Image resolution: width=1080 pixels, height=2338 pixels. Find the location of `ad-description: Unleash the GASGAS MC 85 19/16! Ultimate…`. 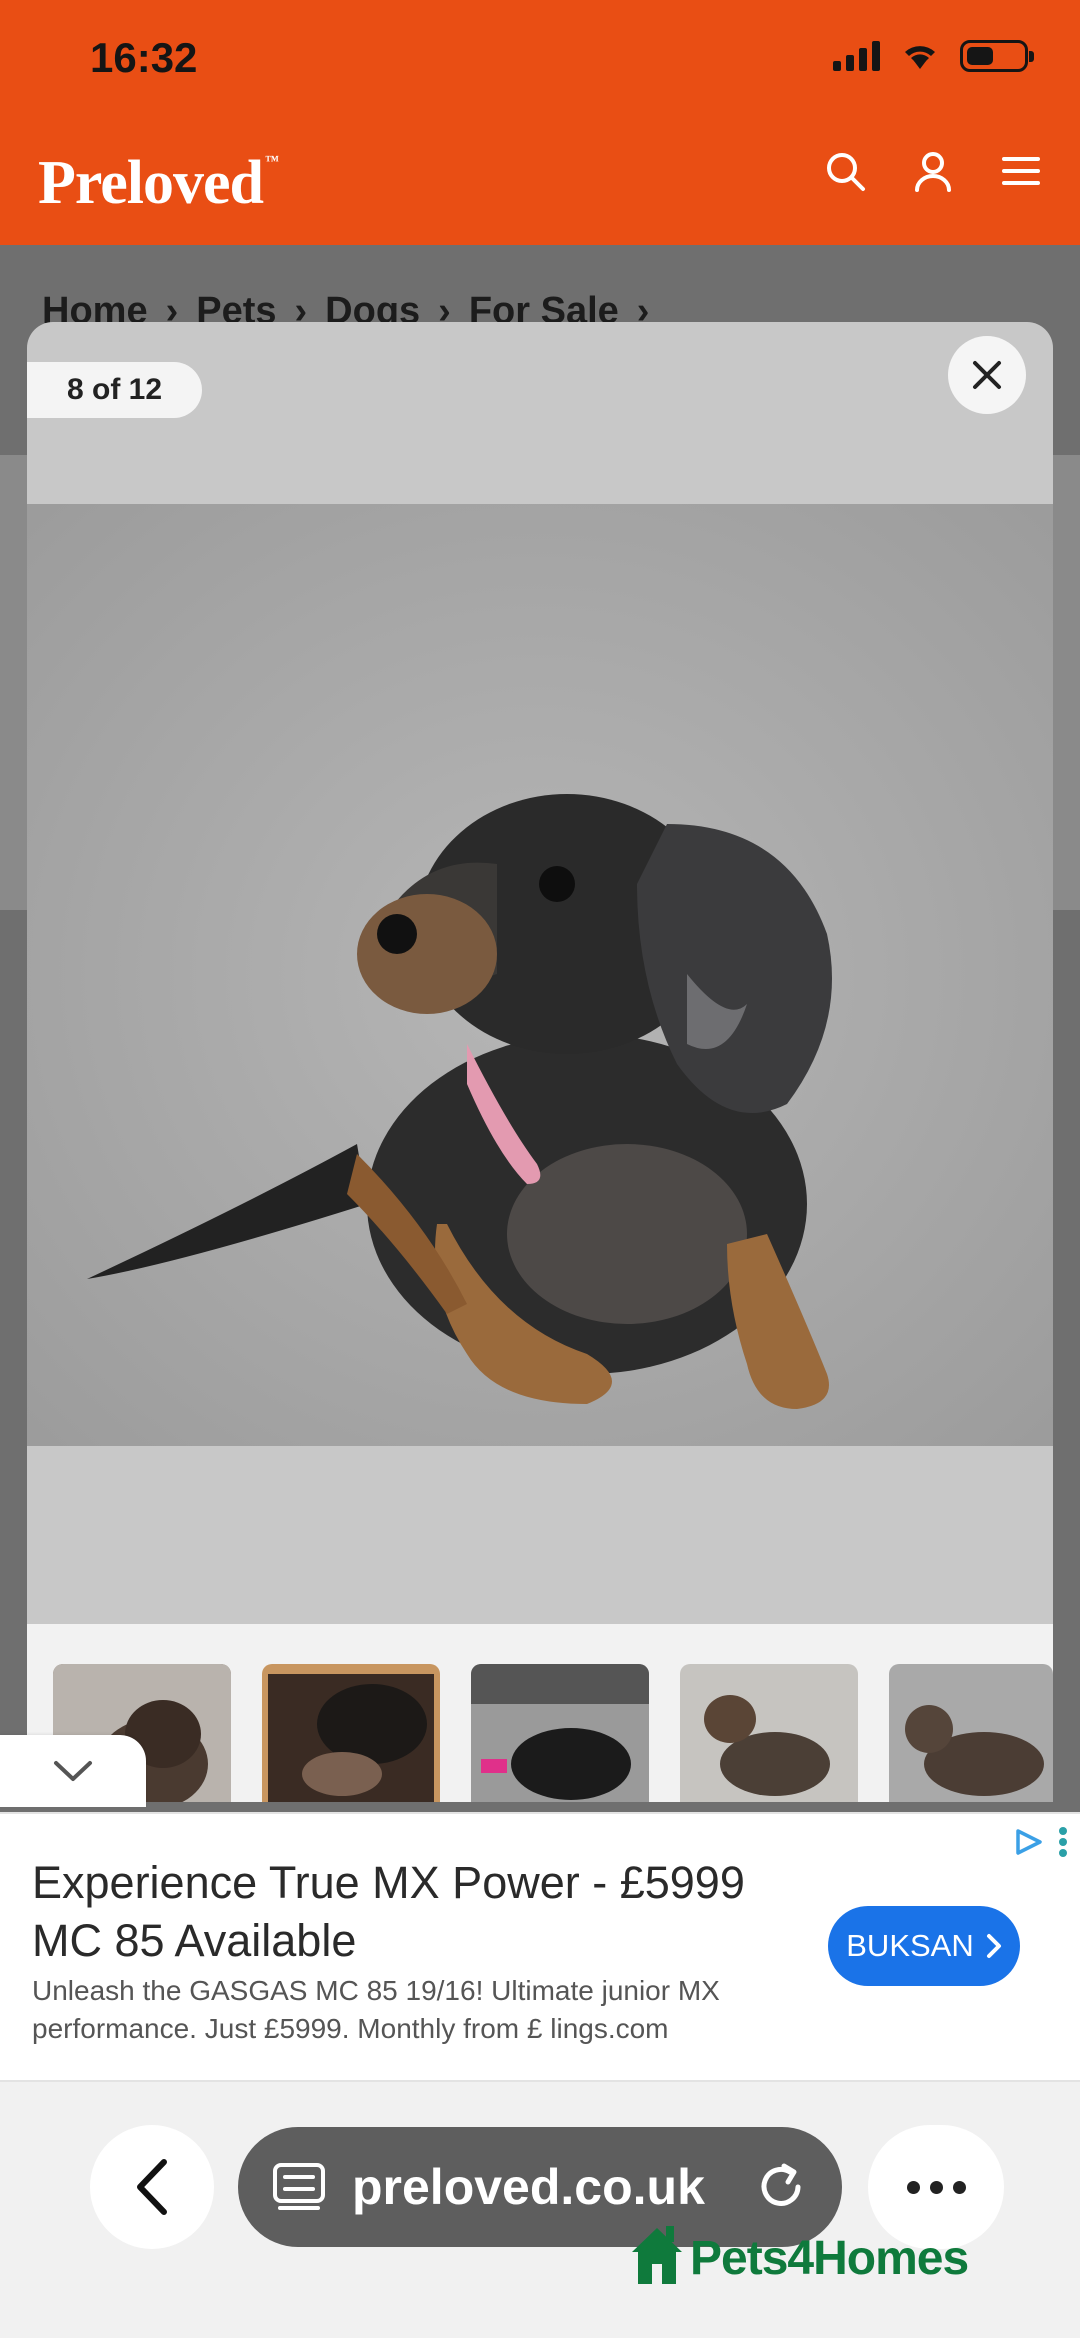

ad-description: Unleash the GASGAS MC 85 19/16! Ultimate… is located at coordinates (376, 2009).